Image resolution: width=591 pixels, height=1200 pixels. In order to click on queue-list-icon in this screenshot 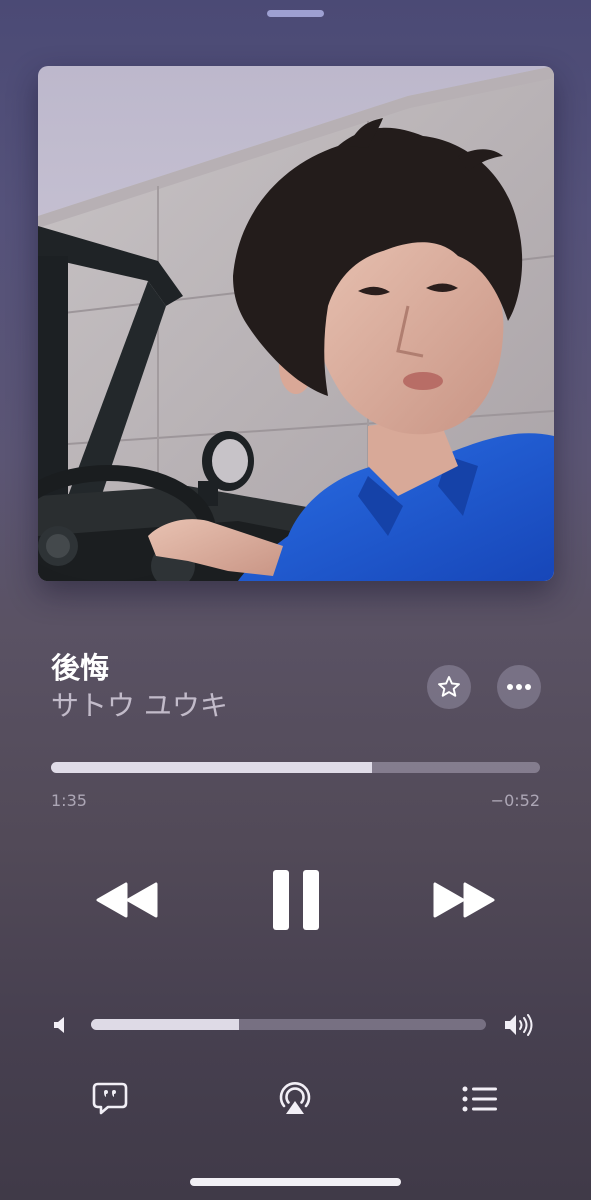, I will do `click(479, 1099)`.